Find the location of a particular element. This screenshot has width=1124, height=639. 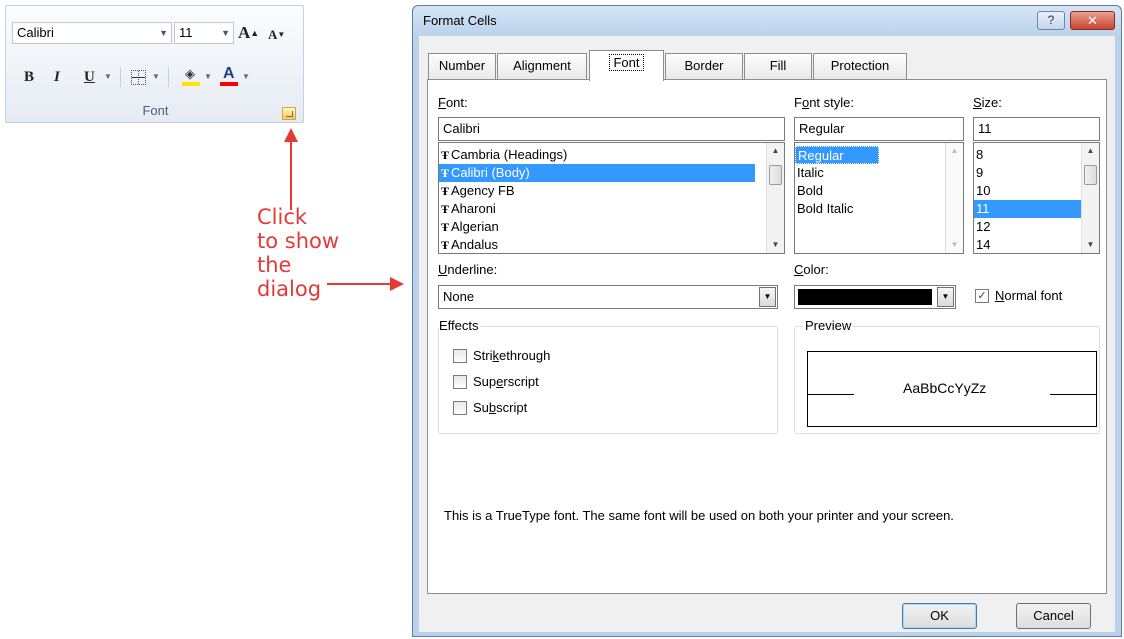

underline-button: U is located at coordinates (89, 77).